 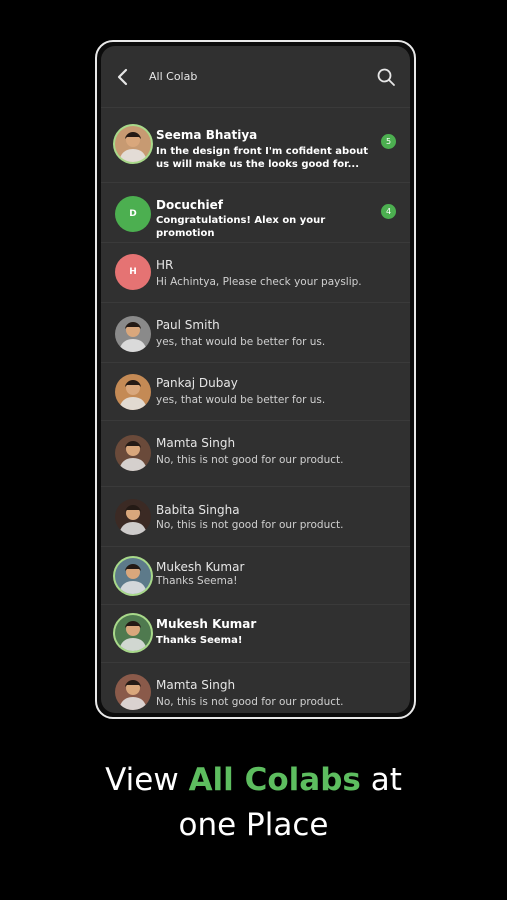 What do you see at coordinates (255, 77) in the screenshot?
I see `app-header: All Colab` at bounding box center [255, 77].